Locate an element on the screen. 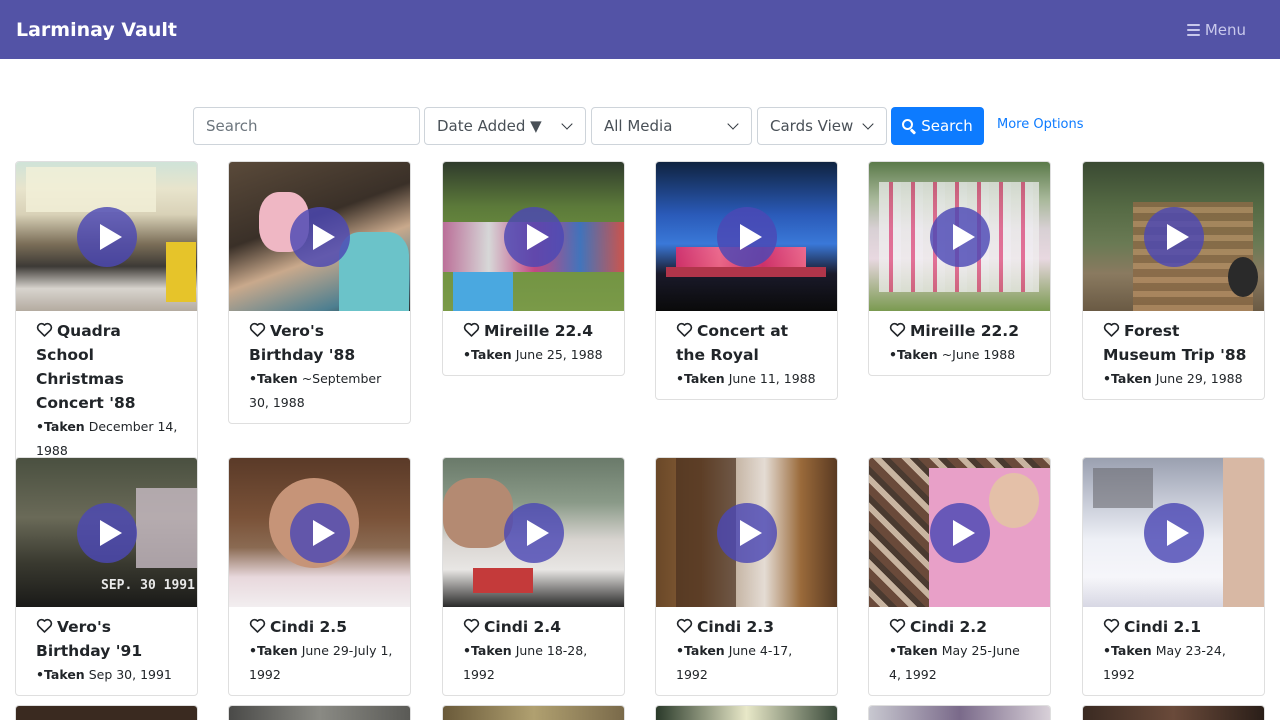  video-title: Cindi 2.1 is located at coordinates (1175, 627).